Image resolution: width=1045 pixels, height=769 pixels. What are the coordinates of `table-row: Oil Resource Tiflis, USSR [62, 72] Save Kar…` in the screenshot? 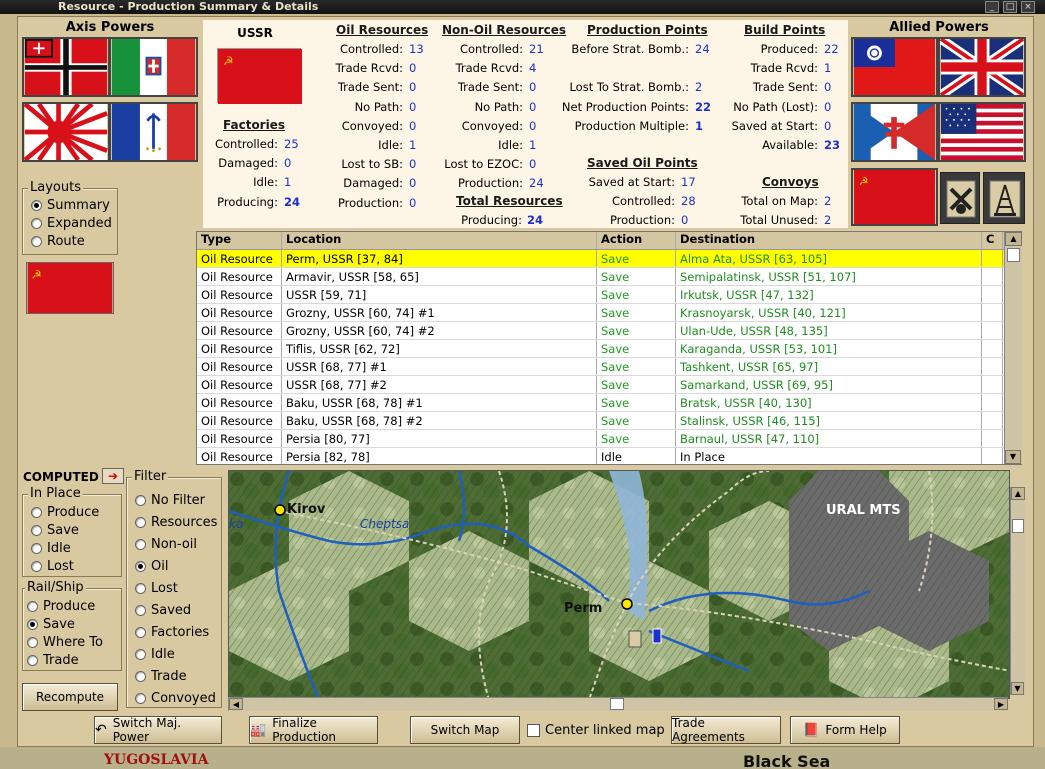 It's located at (609, 349).